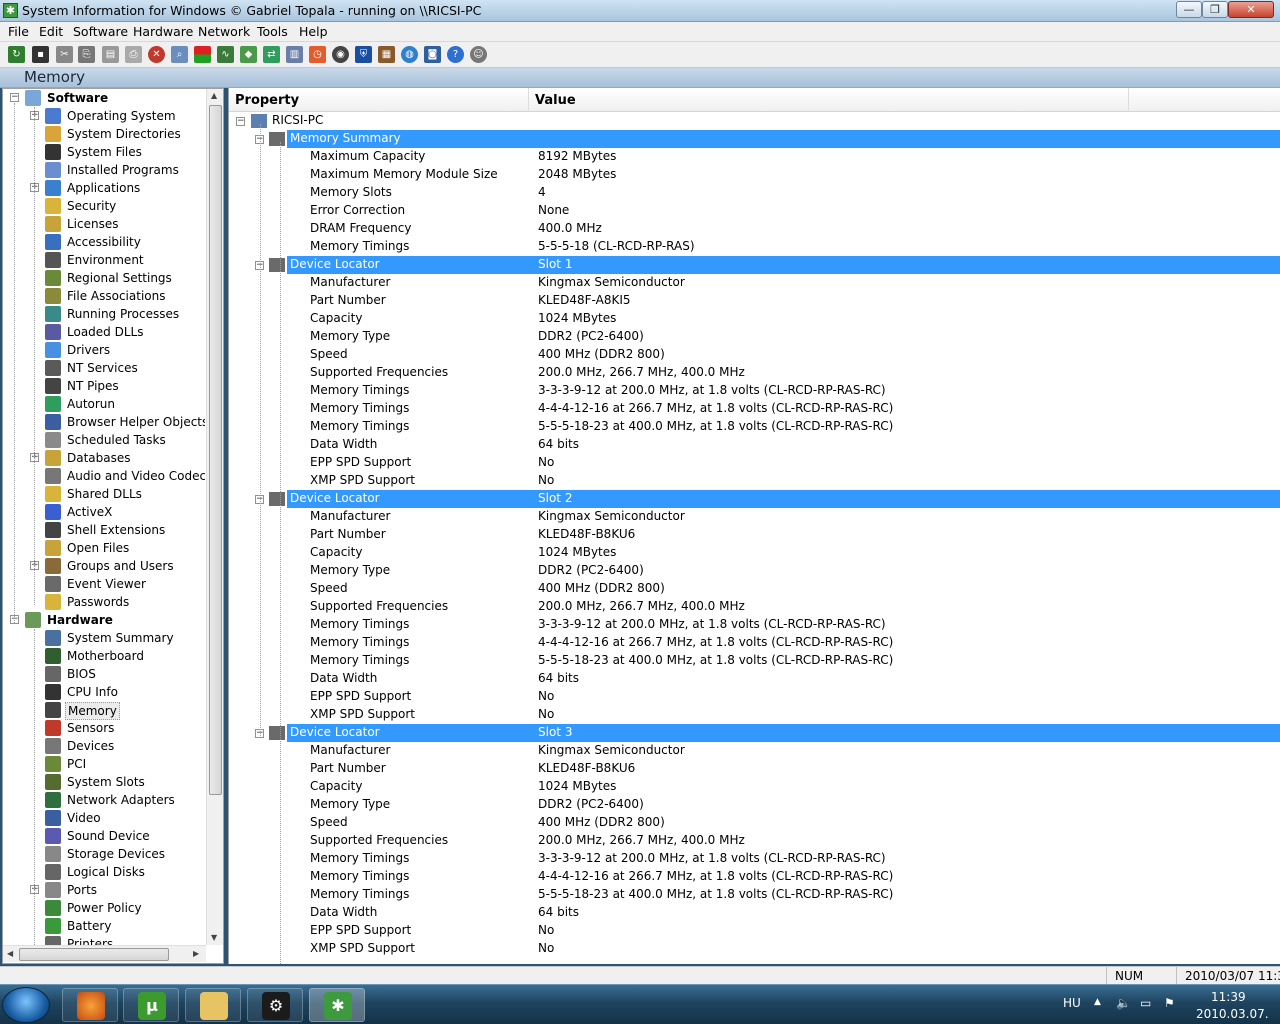 This screenshot has height=1024, width=1280. I want to click on tray-date: 2010.03.07., so click(1232, 1014).